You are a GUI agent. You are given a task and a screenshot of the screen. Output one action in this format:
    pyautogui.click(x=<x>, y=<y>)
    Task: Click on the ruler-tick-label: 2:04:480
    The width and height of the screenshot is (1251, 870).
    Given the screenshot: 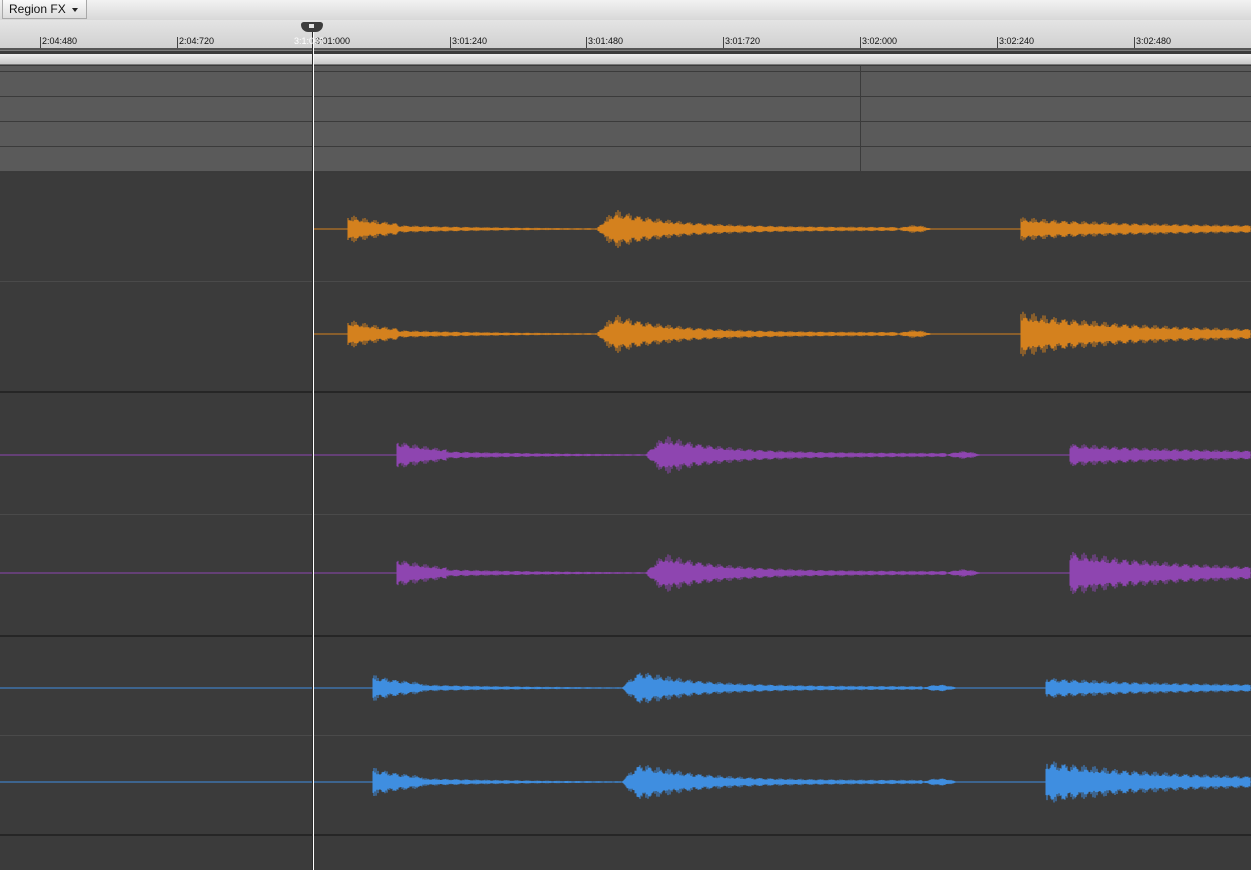 What is the action you would take?
    pyautogui.click(x=60, y=41)
    